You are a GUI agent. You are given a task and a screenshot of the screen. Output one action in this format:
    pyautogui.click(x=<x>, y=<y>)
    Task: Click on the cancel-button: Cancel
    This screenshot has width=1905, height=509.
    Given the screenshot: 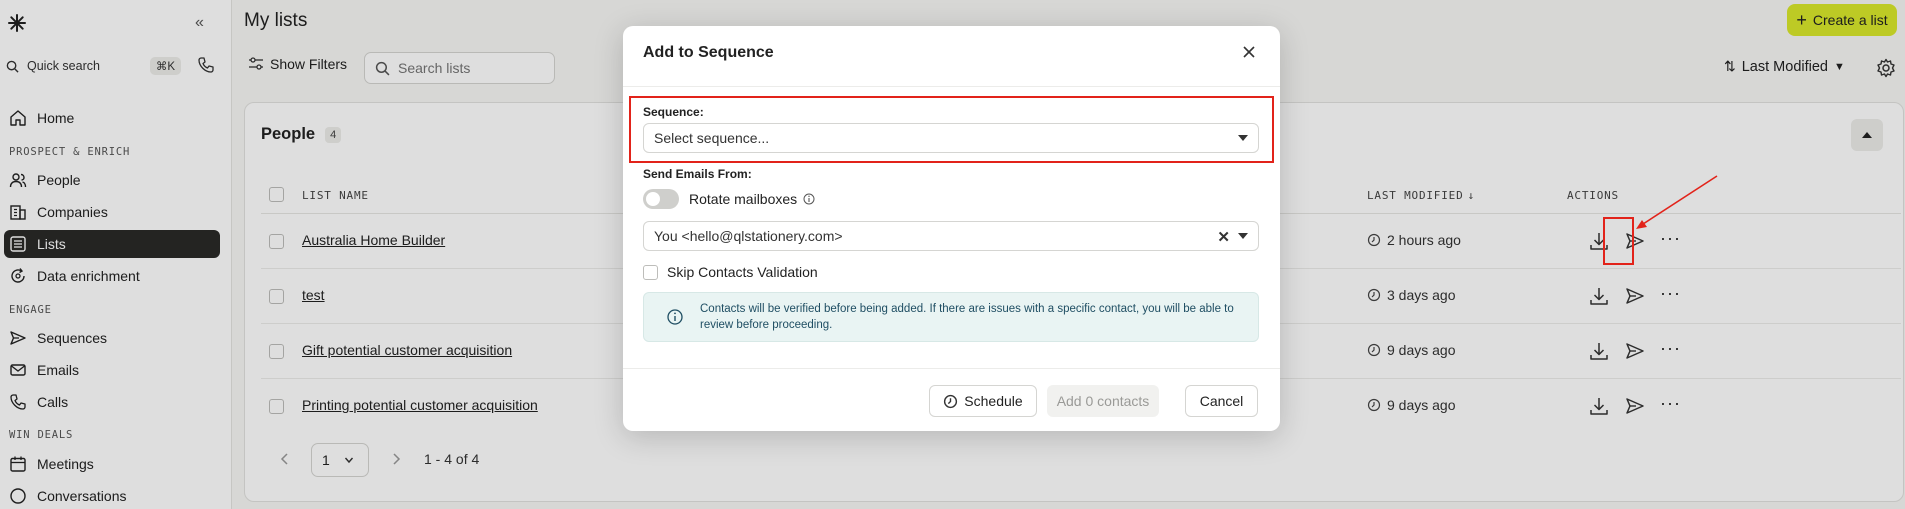 What is the action you would take?
    pyautogui.click(x=1221, y=401)
    